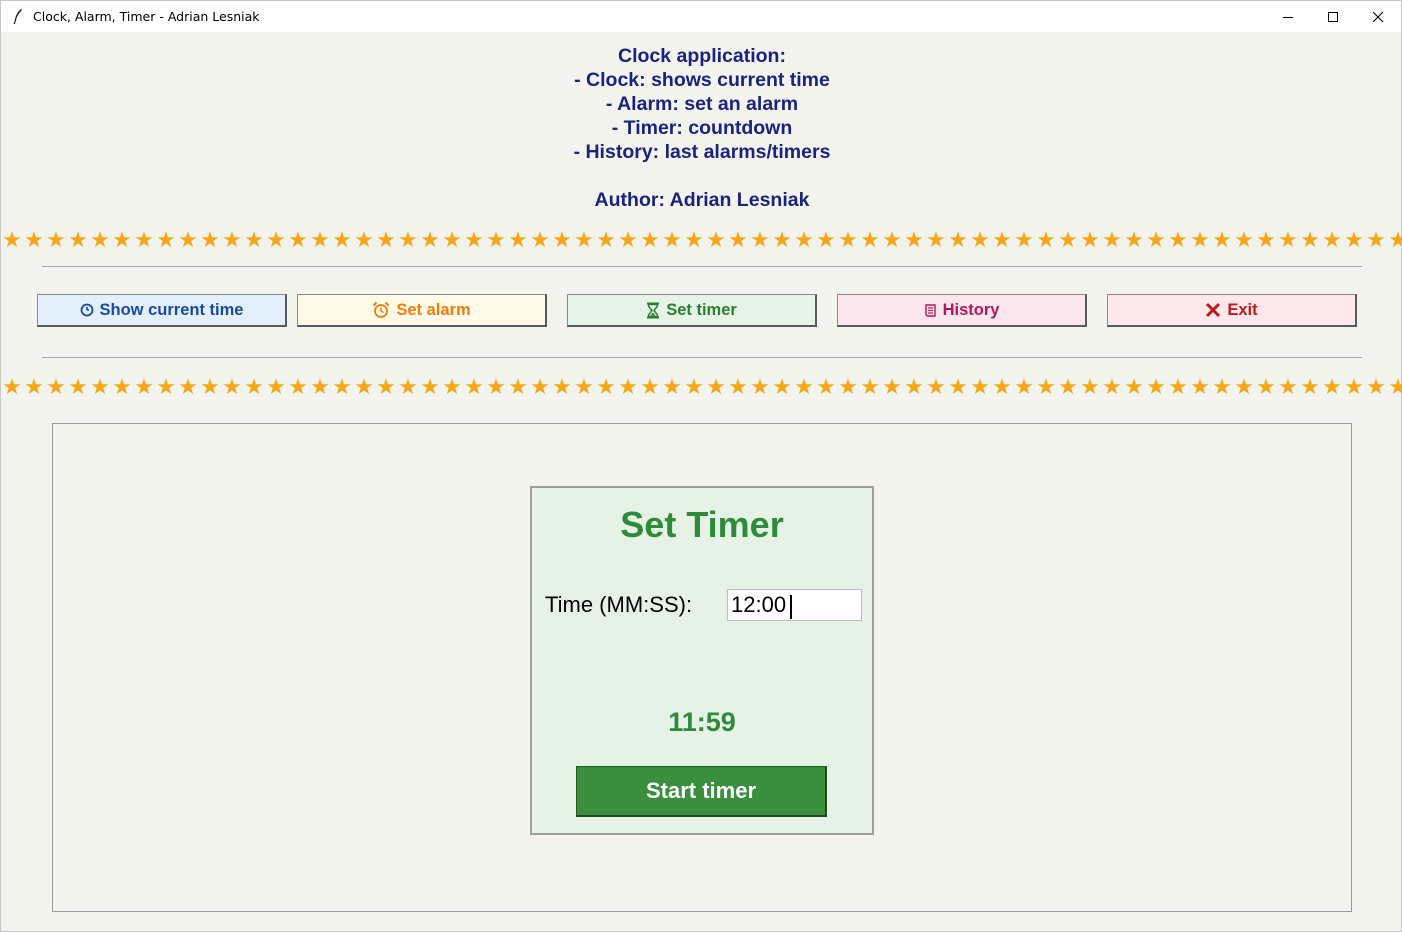 Image resolution: width=1402 pixels, height=932 pixels. What do you see at coordinates (962, 310) in the screenshot?
I see `history-button: History` at bounding box center [962, 310].